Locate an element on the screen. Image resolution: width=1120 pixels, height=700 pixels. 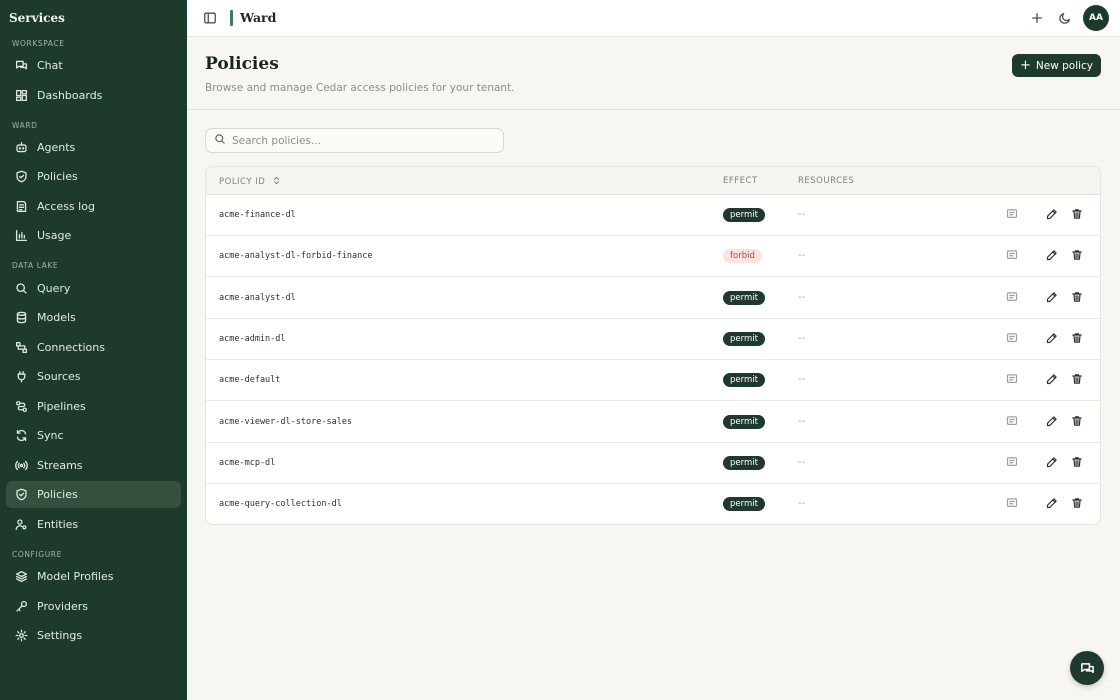
table-header: POLICY ID EFFECT RESOURCES is located at coordinates (653, 181).